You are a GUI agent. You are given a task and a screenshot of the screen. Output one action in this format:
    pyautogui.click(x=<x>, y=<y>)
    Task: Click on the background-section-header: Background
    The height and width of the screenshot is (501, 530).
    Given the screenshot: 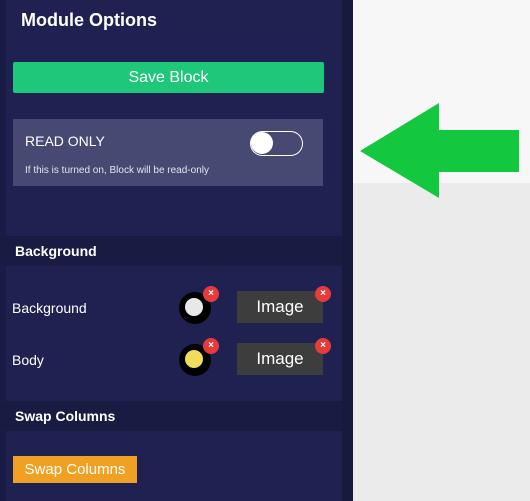 What is the action you would take?
    pyautogui.click(x=171, y=251)
    